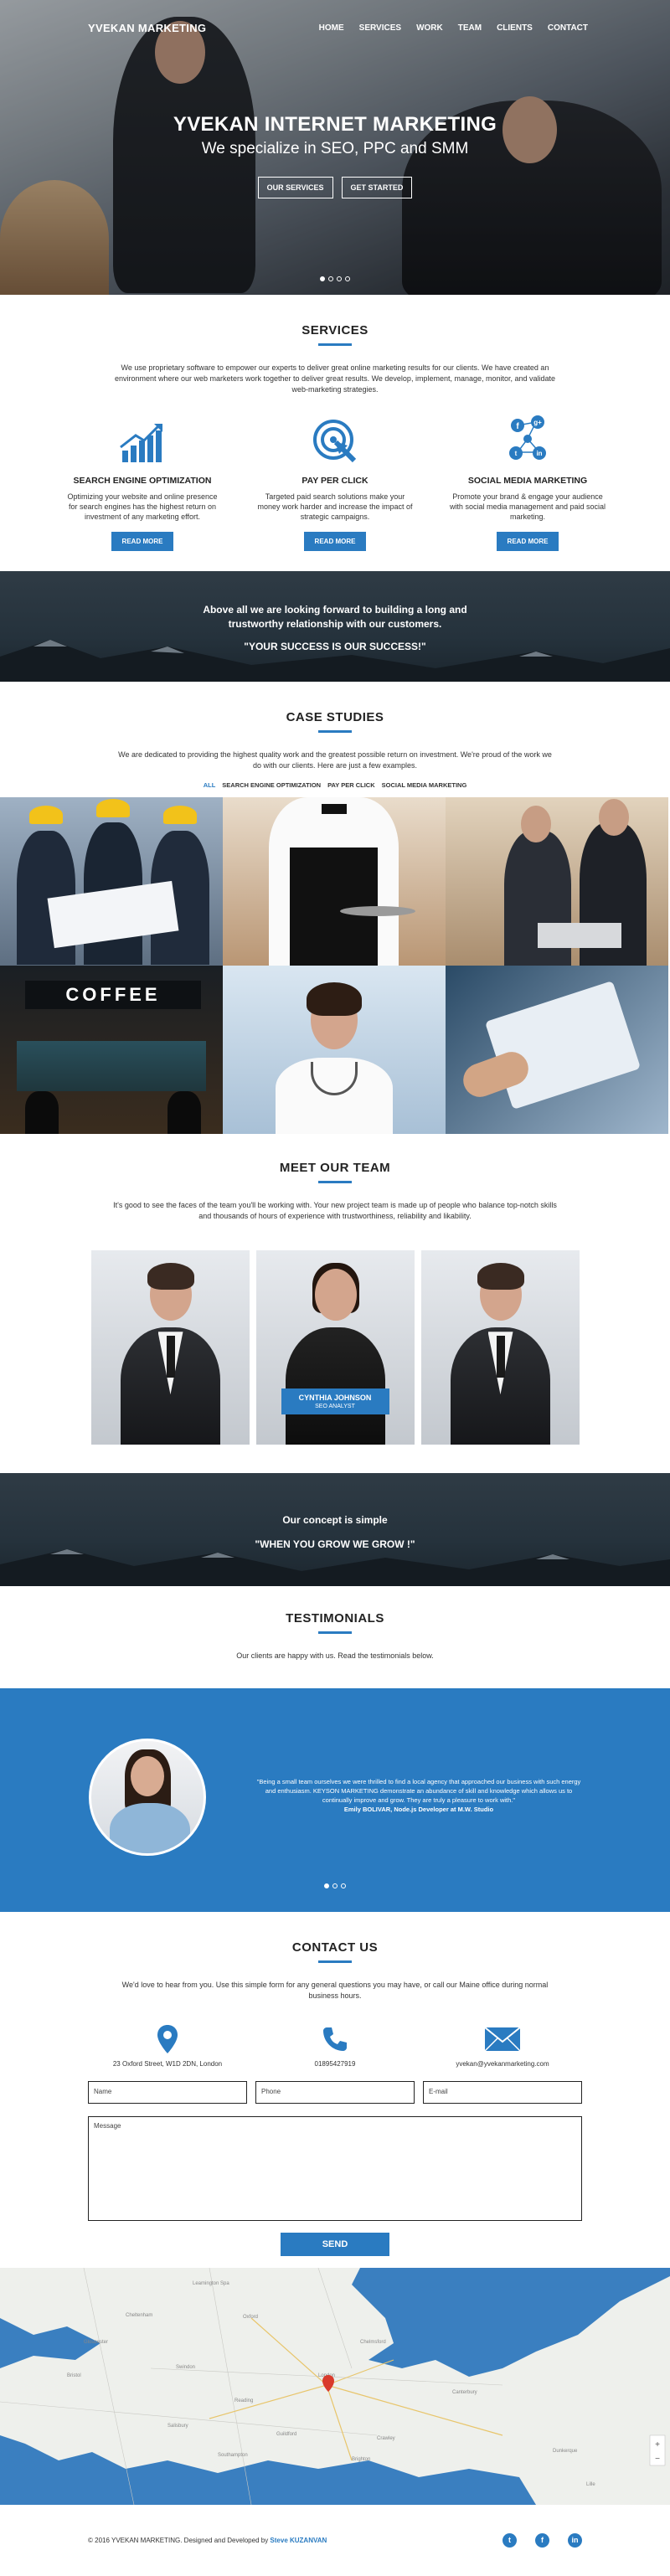 This screenshot has width=670, height=2576. Describe the element at coordinates (335, 1947) in the screenshot. I see `contact-title: CONTACT US` at that location.